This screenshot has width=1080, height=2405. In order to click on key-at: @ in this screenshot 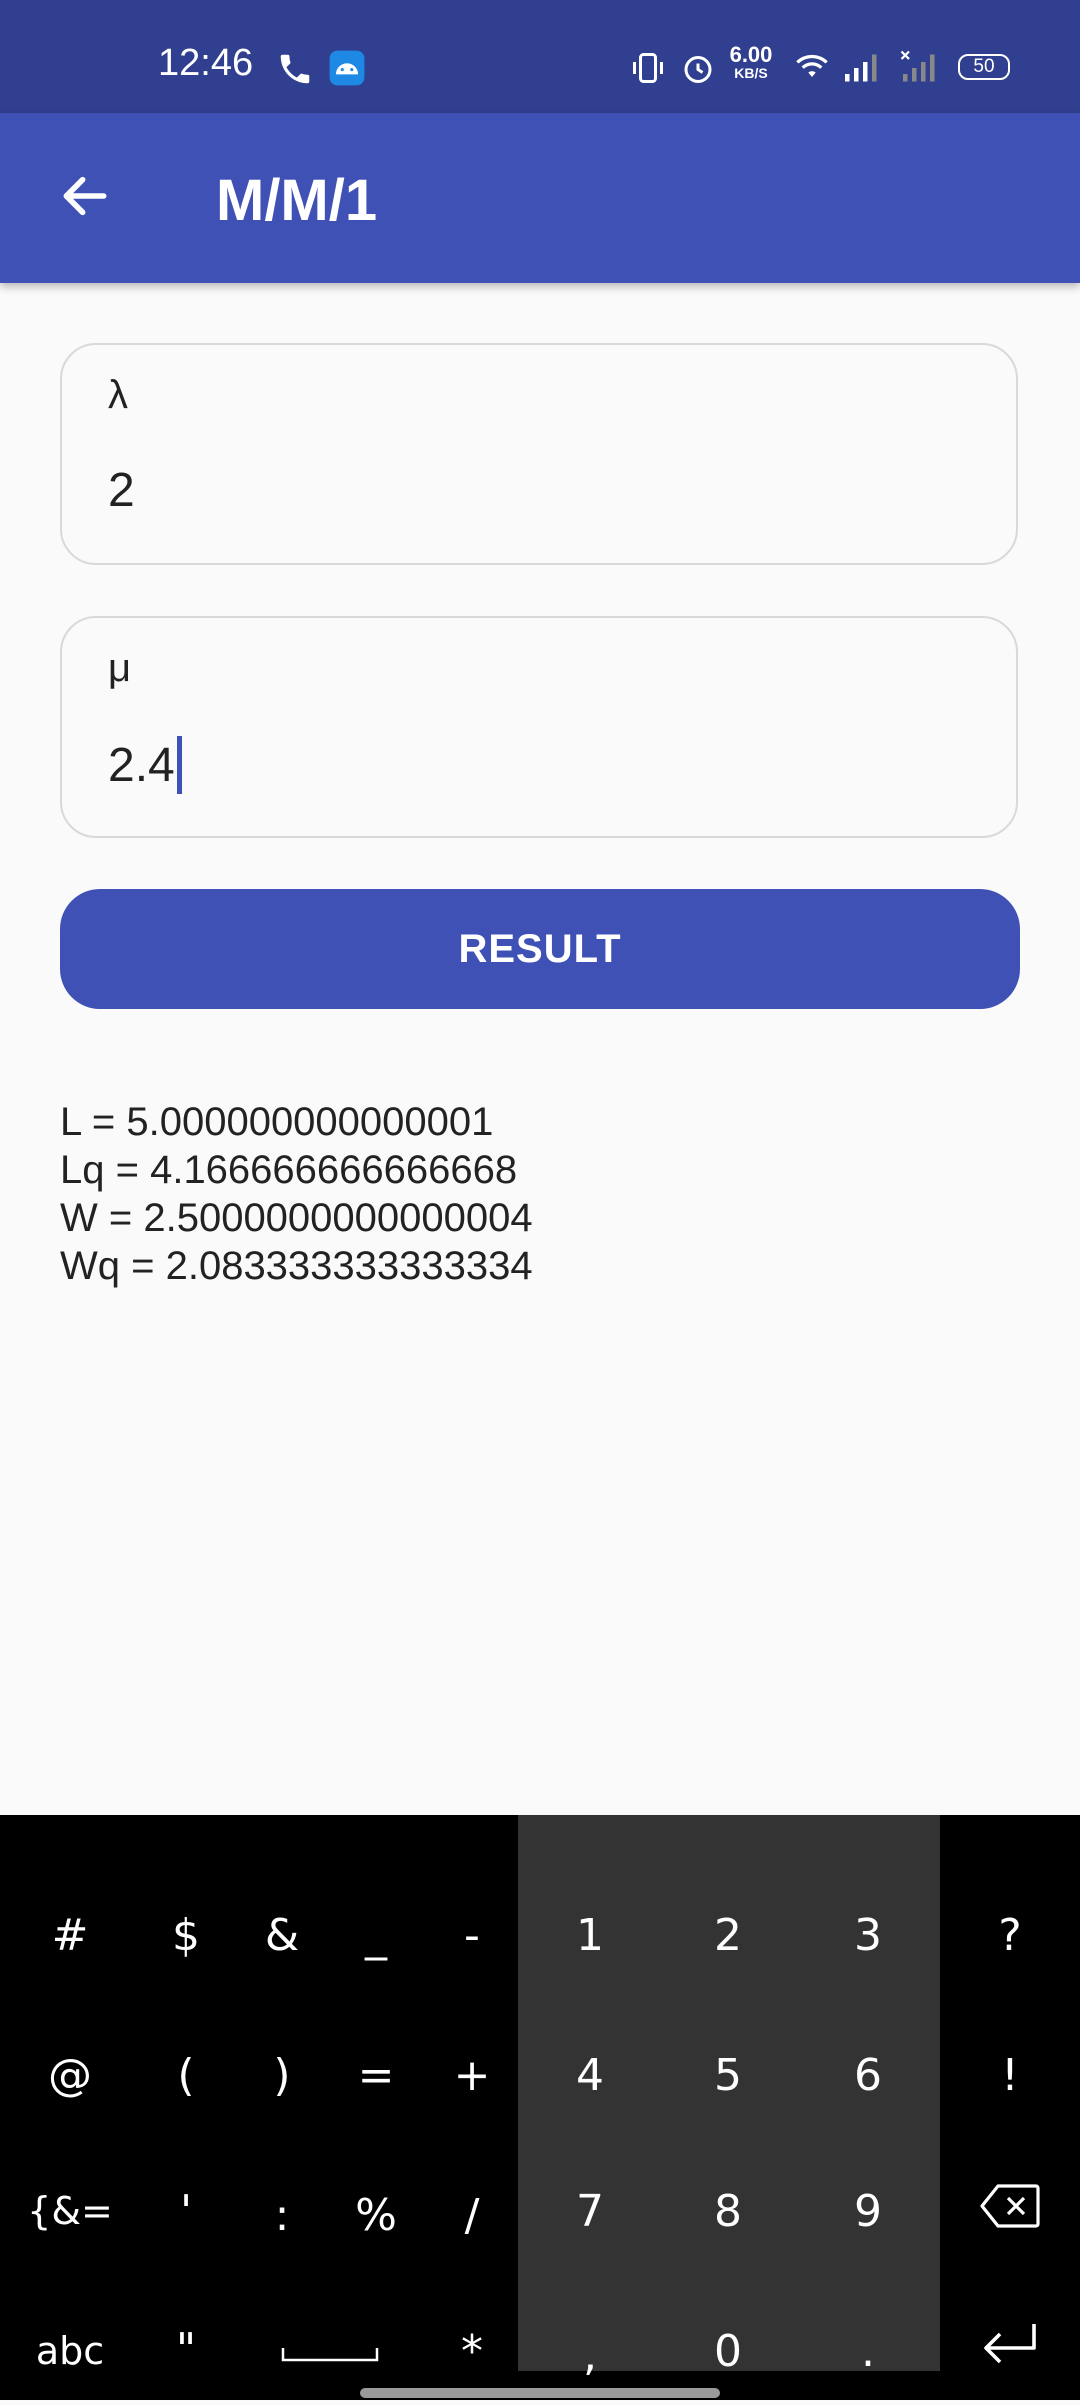, I will do `click(70, 2075)`.